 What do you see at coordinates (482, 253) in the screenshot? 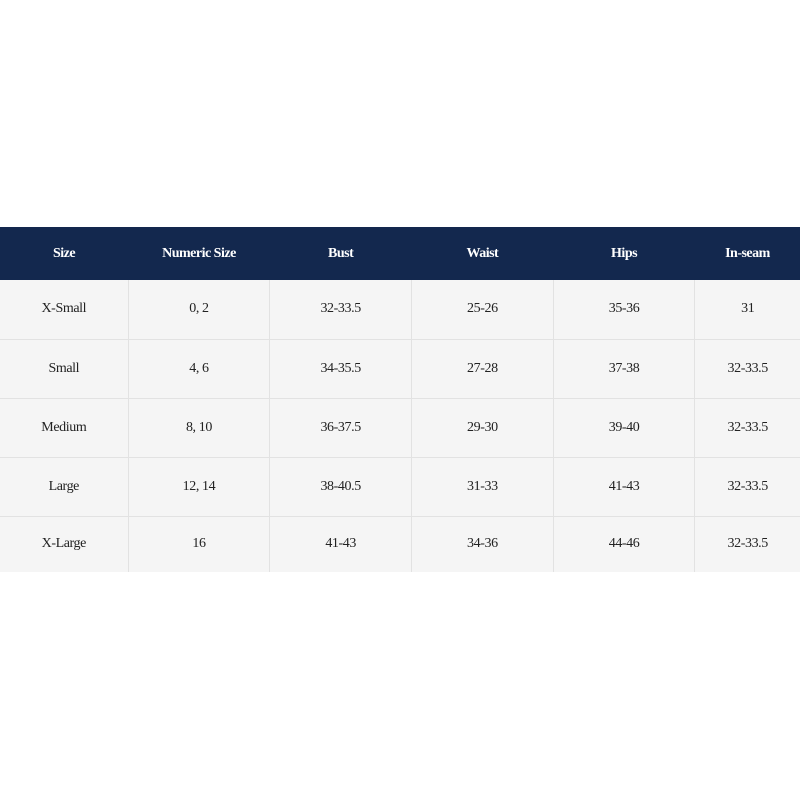
I see `column-header-waist: Waist` at bounding box center [482, 253].